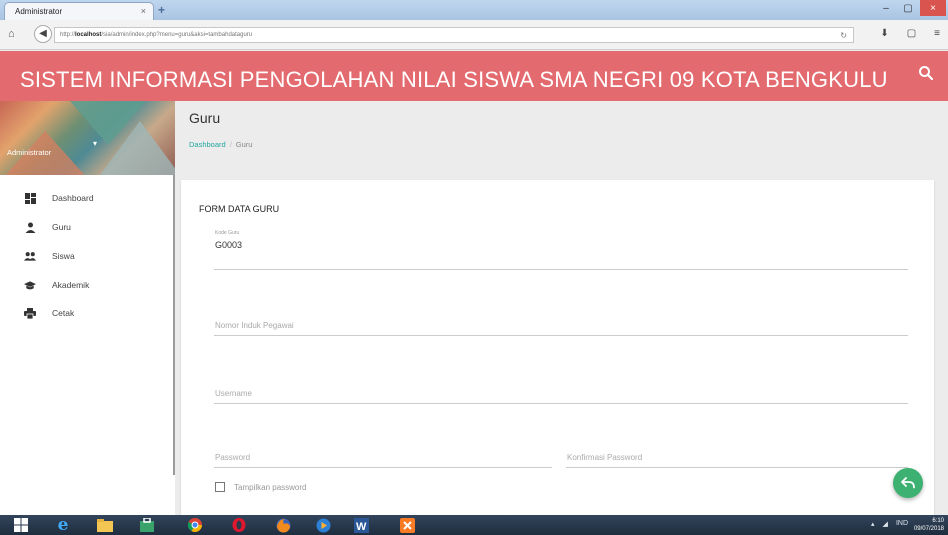 This screenshot has height=535, width=948. I want to click on file-explorer-icon, so click(105, 525).